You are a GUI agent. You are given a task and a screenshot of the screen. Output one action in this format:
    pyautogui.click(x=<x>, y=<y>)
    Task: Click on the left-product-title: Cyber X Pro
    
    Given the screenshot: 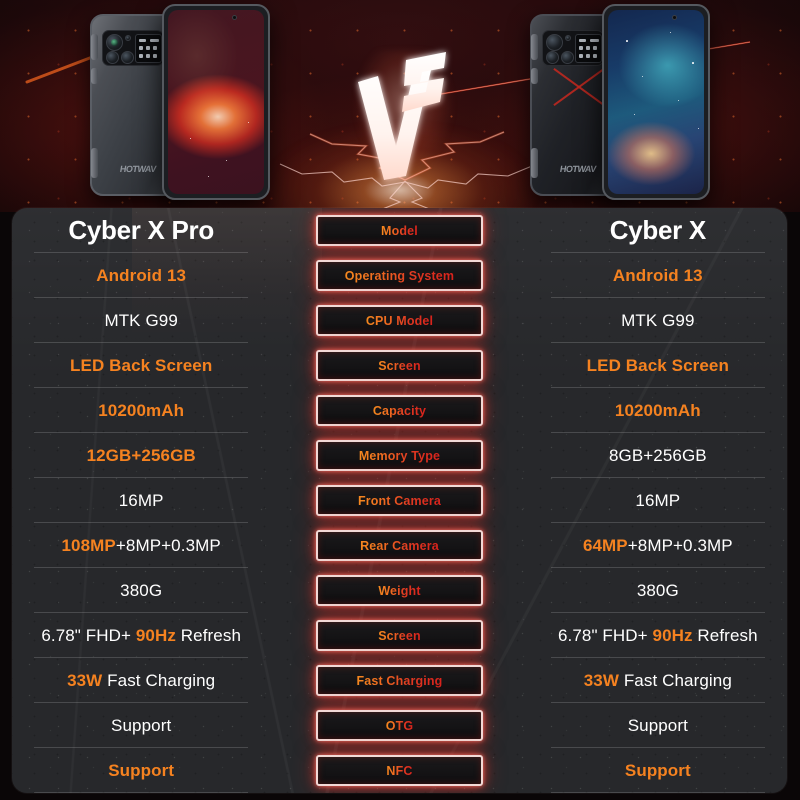 What is the action you would take?
    pyautogui.click(x=141, y=230)
    